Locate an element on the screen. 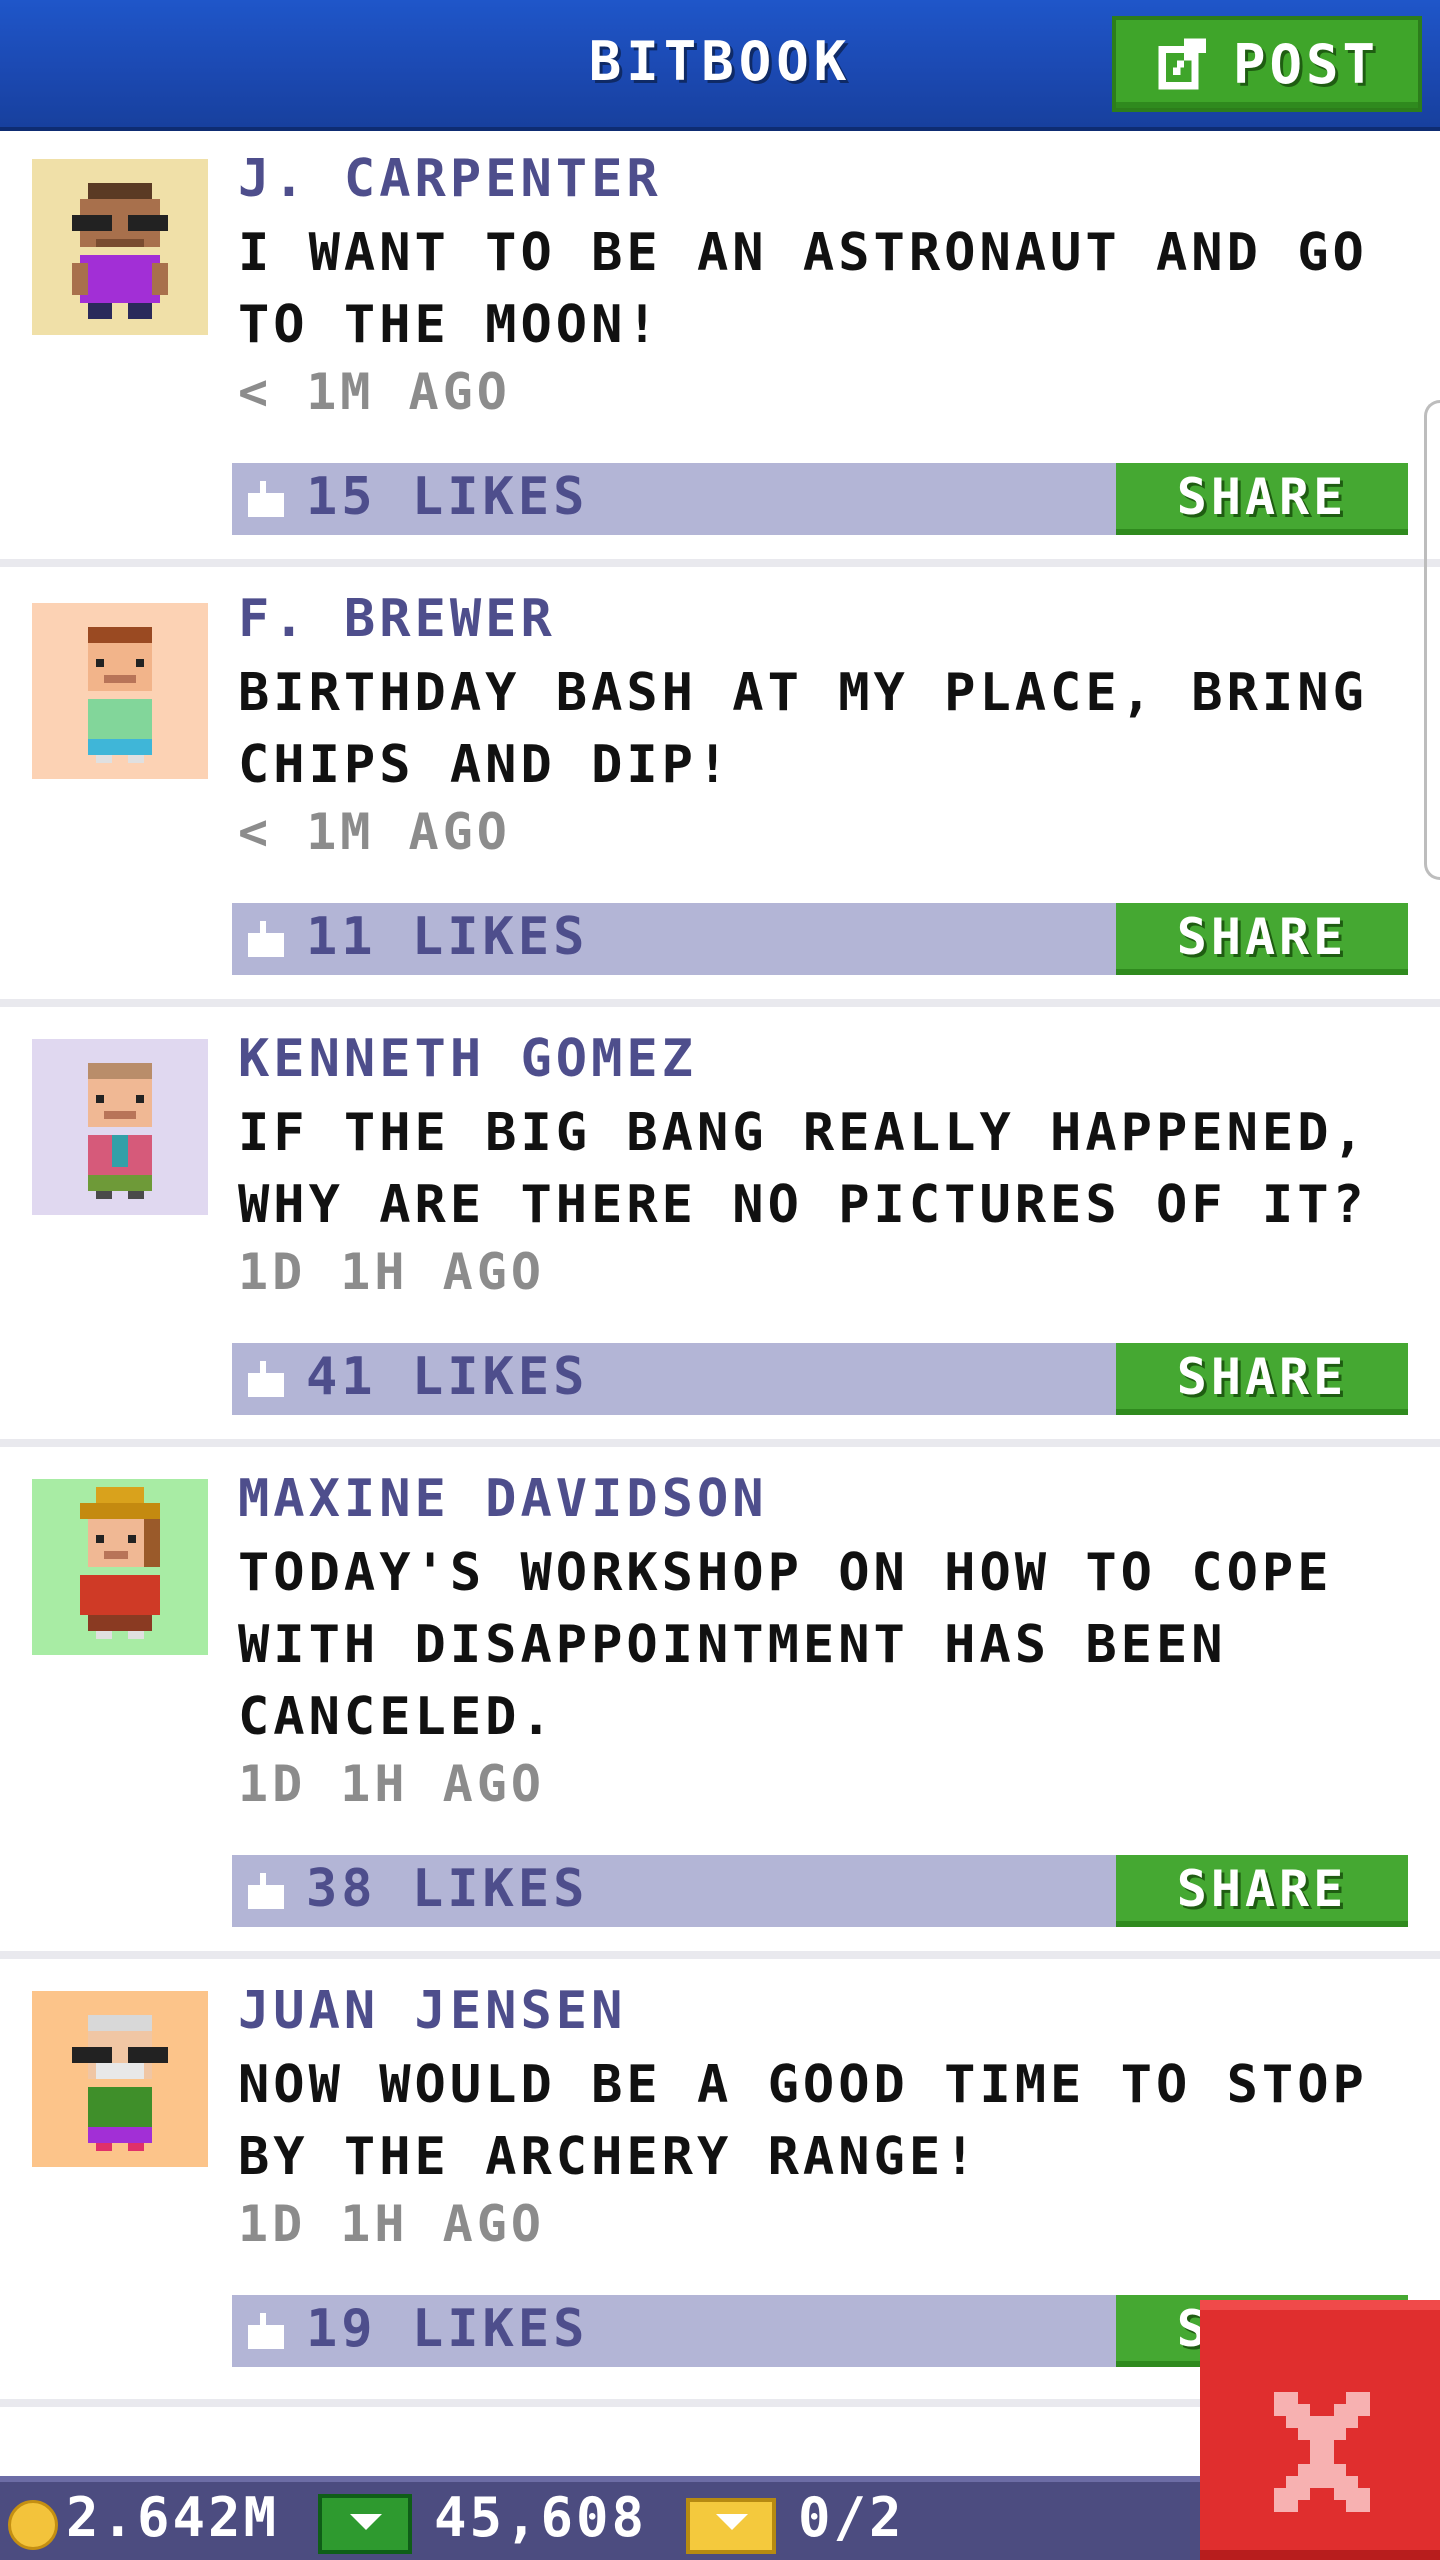 This screenshot has height=2560, width=1440. bux-count: 45,608 is located at coordinates (541, 2517).